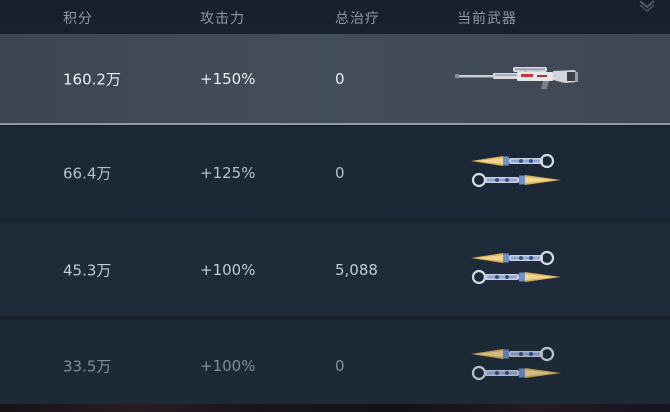 This screenshot has width=670, height=412. What do you see at coordinates (357, 19) in the screenshot?
I see `header-heal: 总治疗` at bounding box center [357, 19].